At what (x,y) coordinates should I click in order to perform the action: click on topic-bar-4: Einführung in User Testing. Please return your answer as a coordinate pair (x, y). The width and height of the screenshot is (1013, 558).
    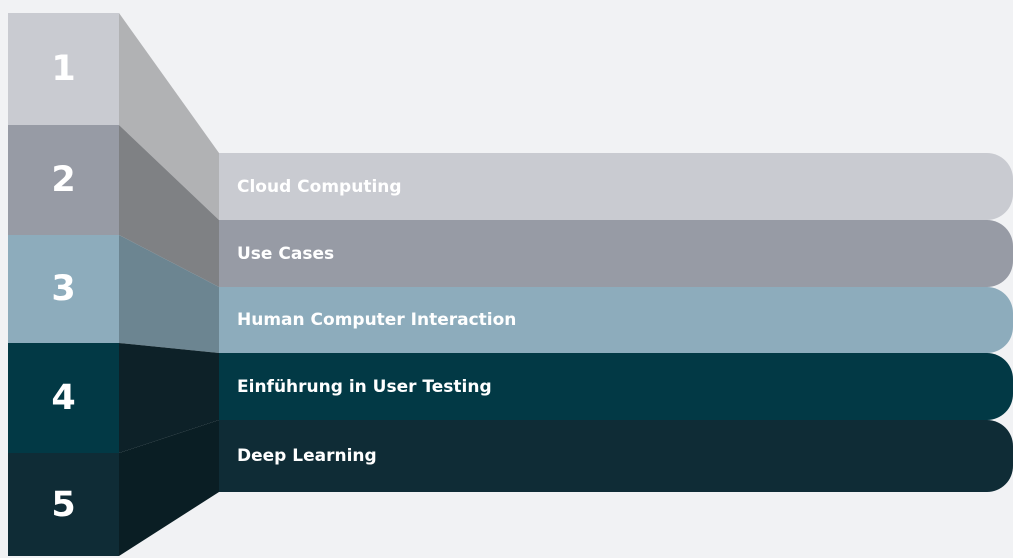
    Looking at the image, I should click on (616, 386).